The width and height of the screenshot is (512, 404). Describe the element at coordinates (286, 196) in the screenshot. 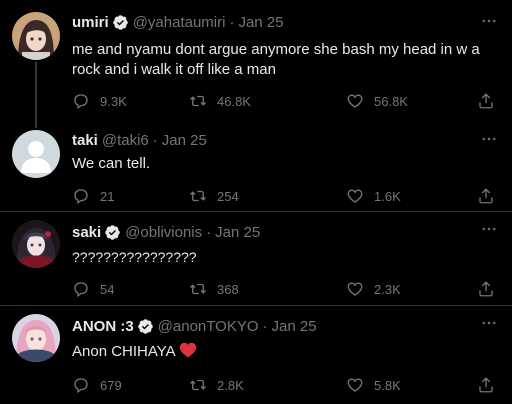

I see `action-bar: 21 254 1.6K` at that location.